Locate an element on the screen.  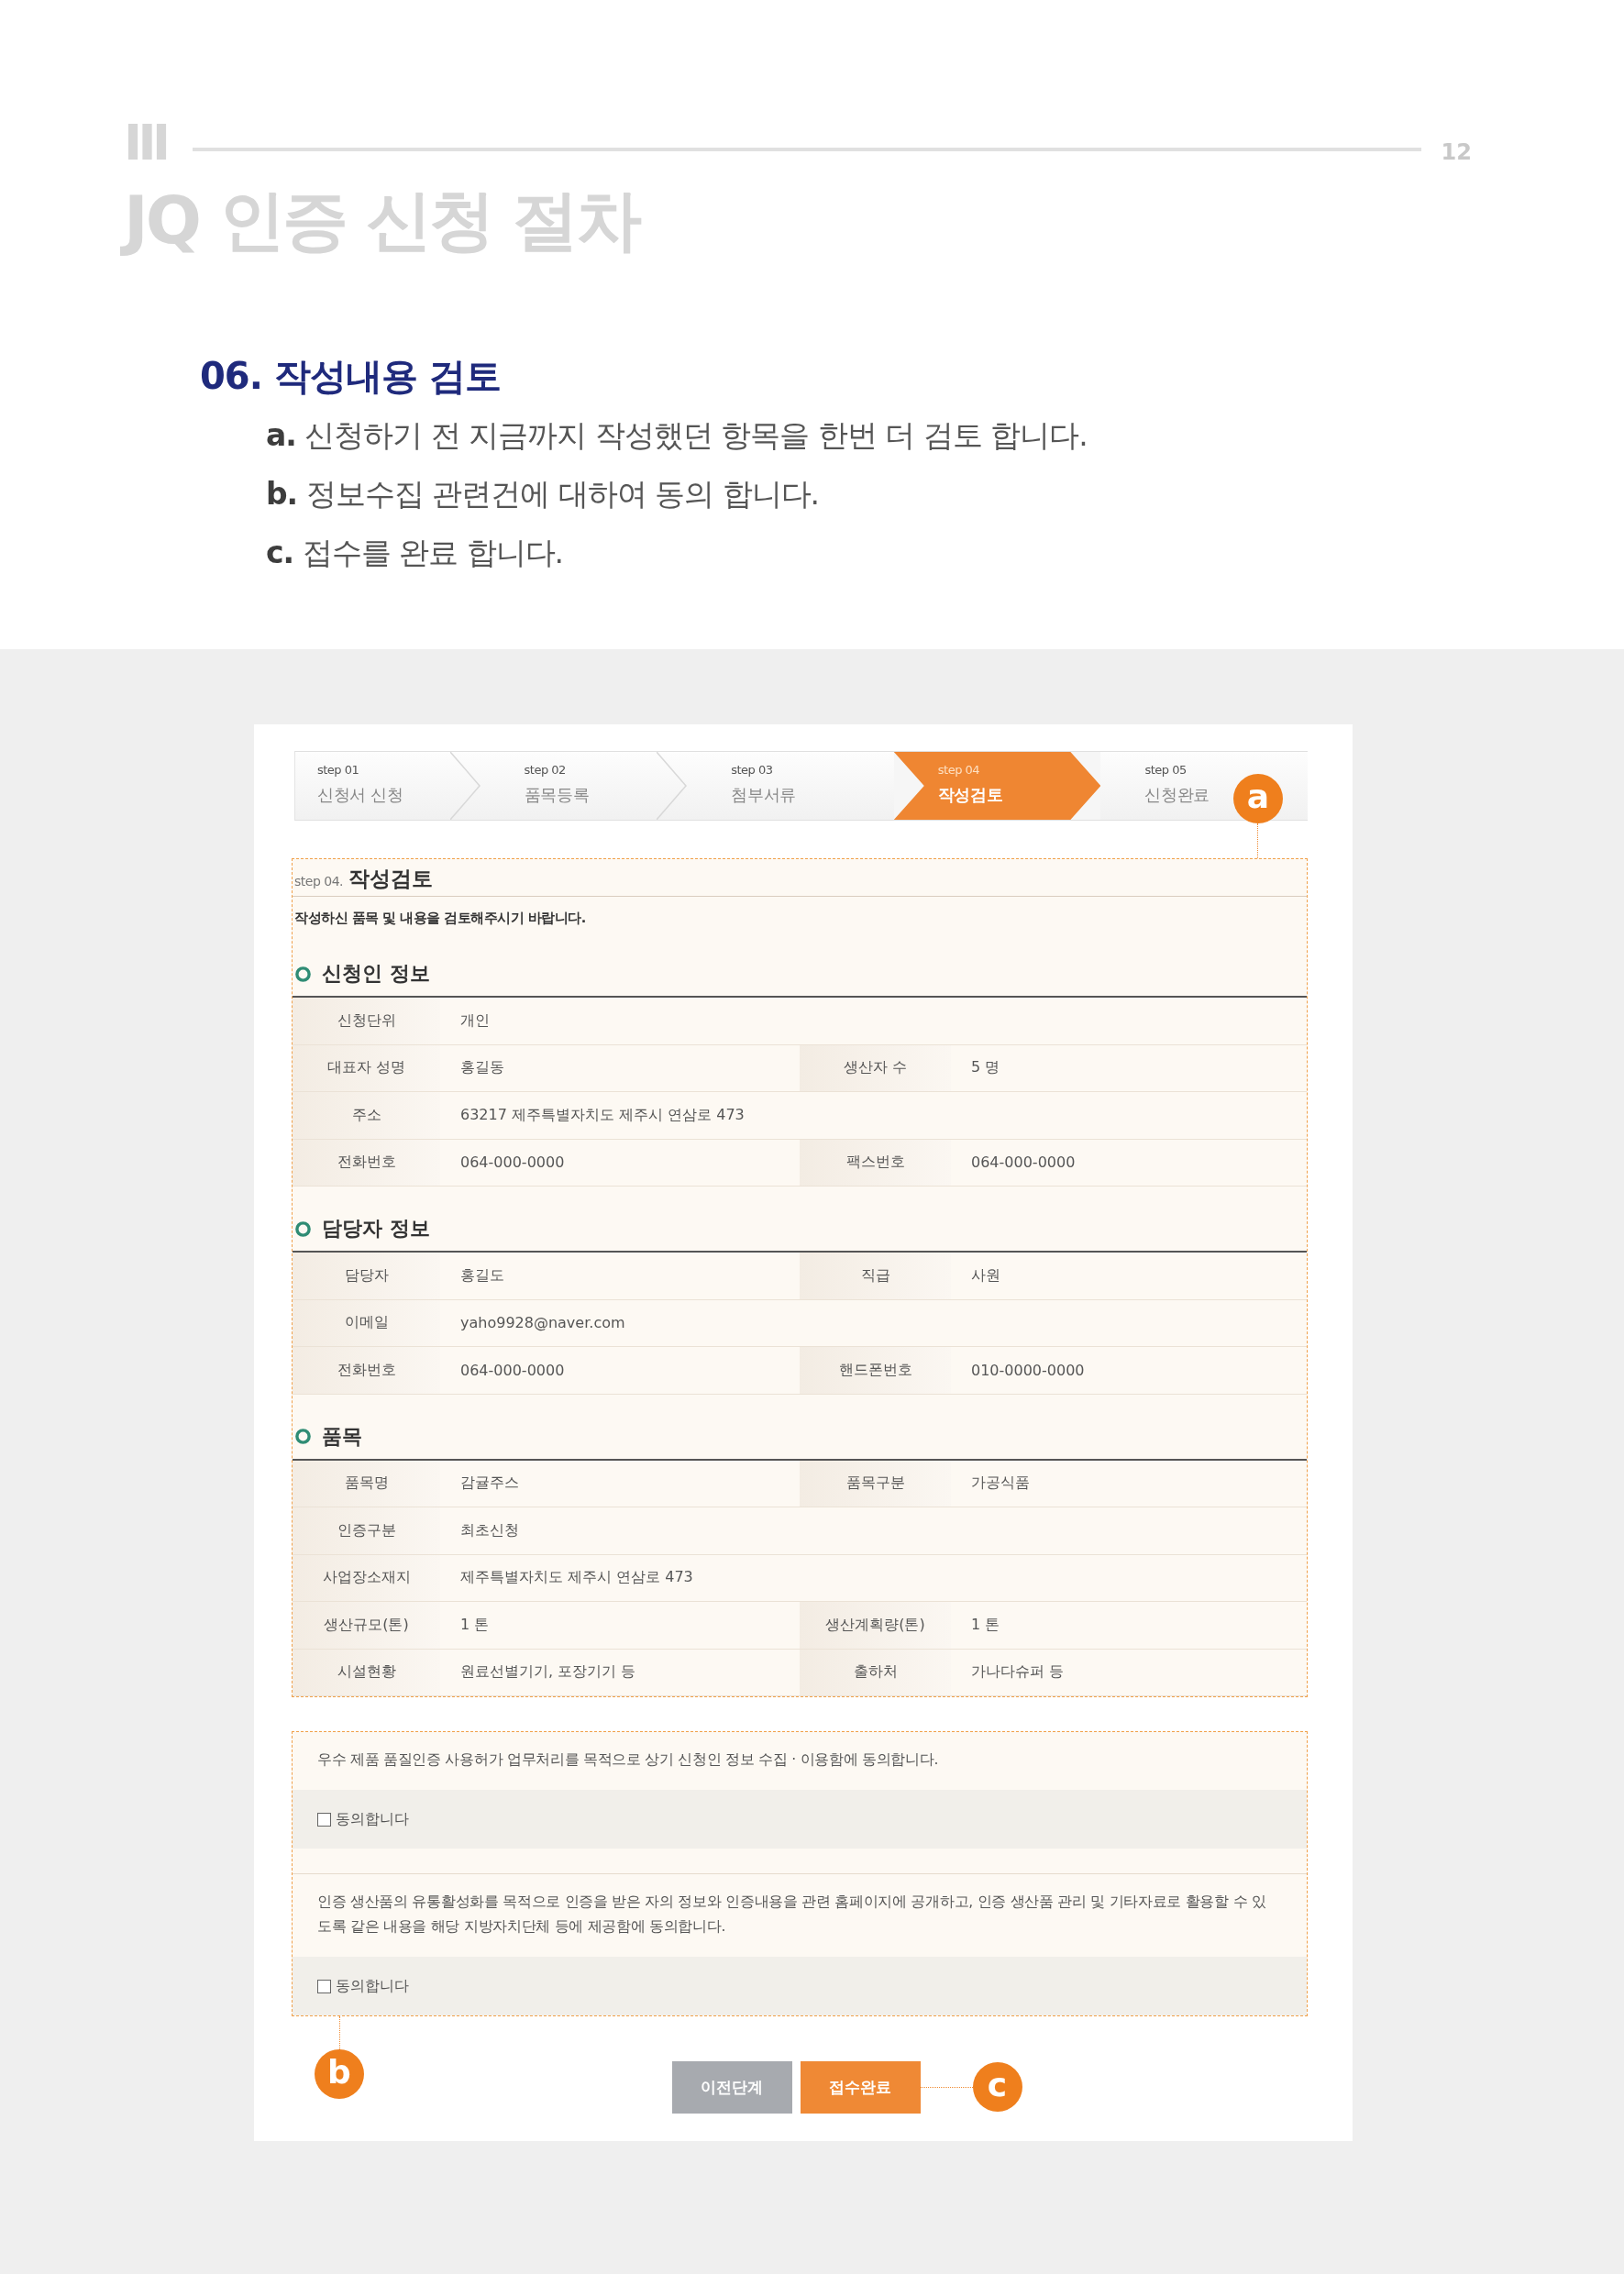
section-title: 신청인 정보 is located at coordinates (376, 974).